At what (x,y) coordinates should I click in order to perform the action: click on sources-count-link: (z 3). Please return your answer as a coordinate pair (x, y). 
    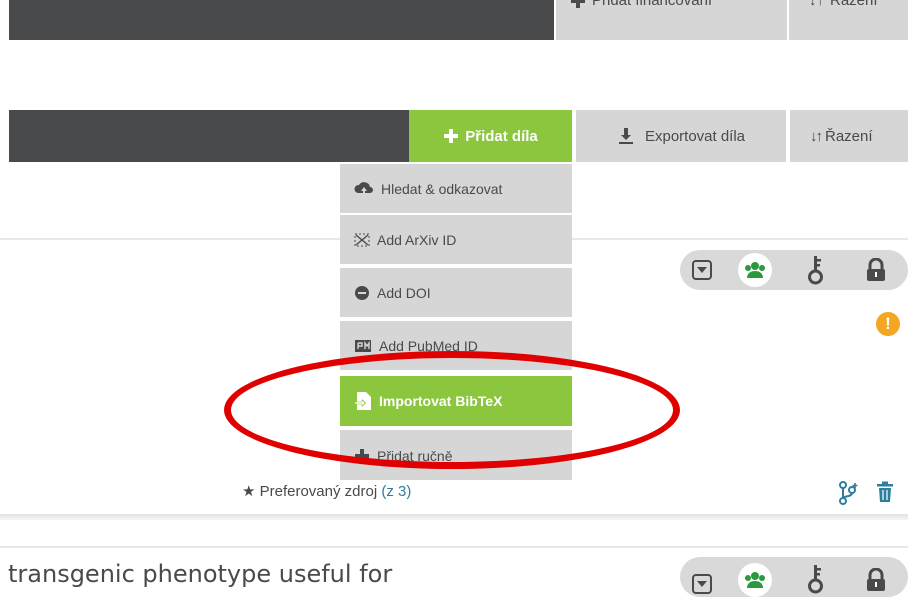
    Looking at the image, I should click on (396, 491).